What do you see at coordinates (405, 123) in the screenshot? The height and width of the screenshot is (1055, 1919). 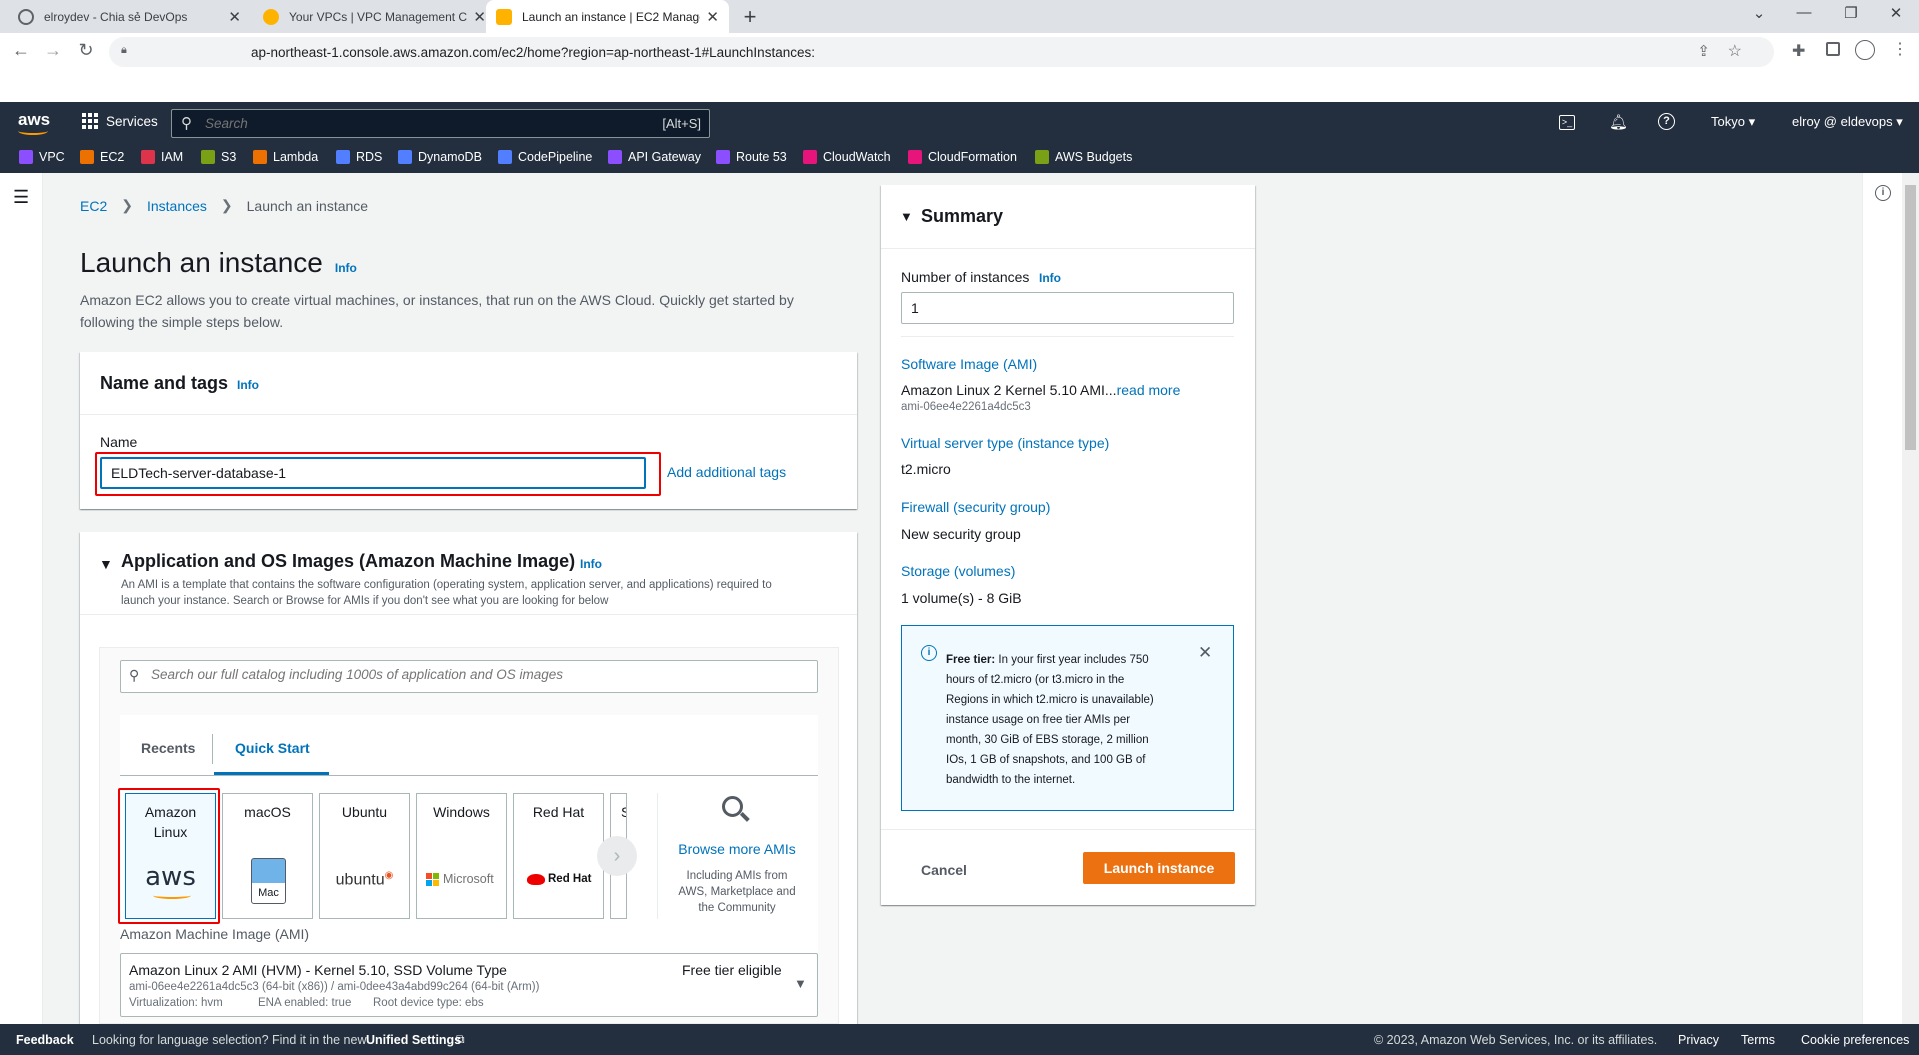 I see `aws-search-input` at bounding box center [405, 123].